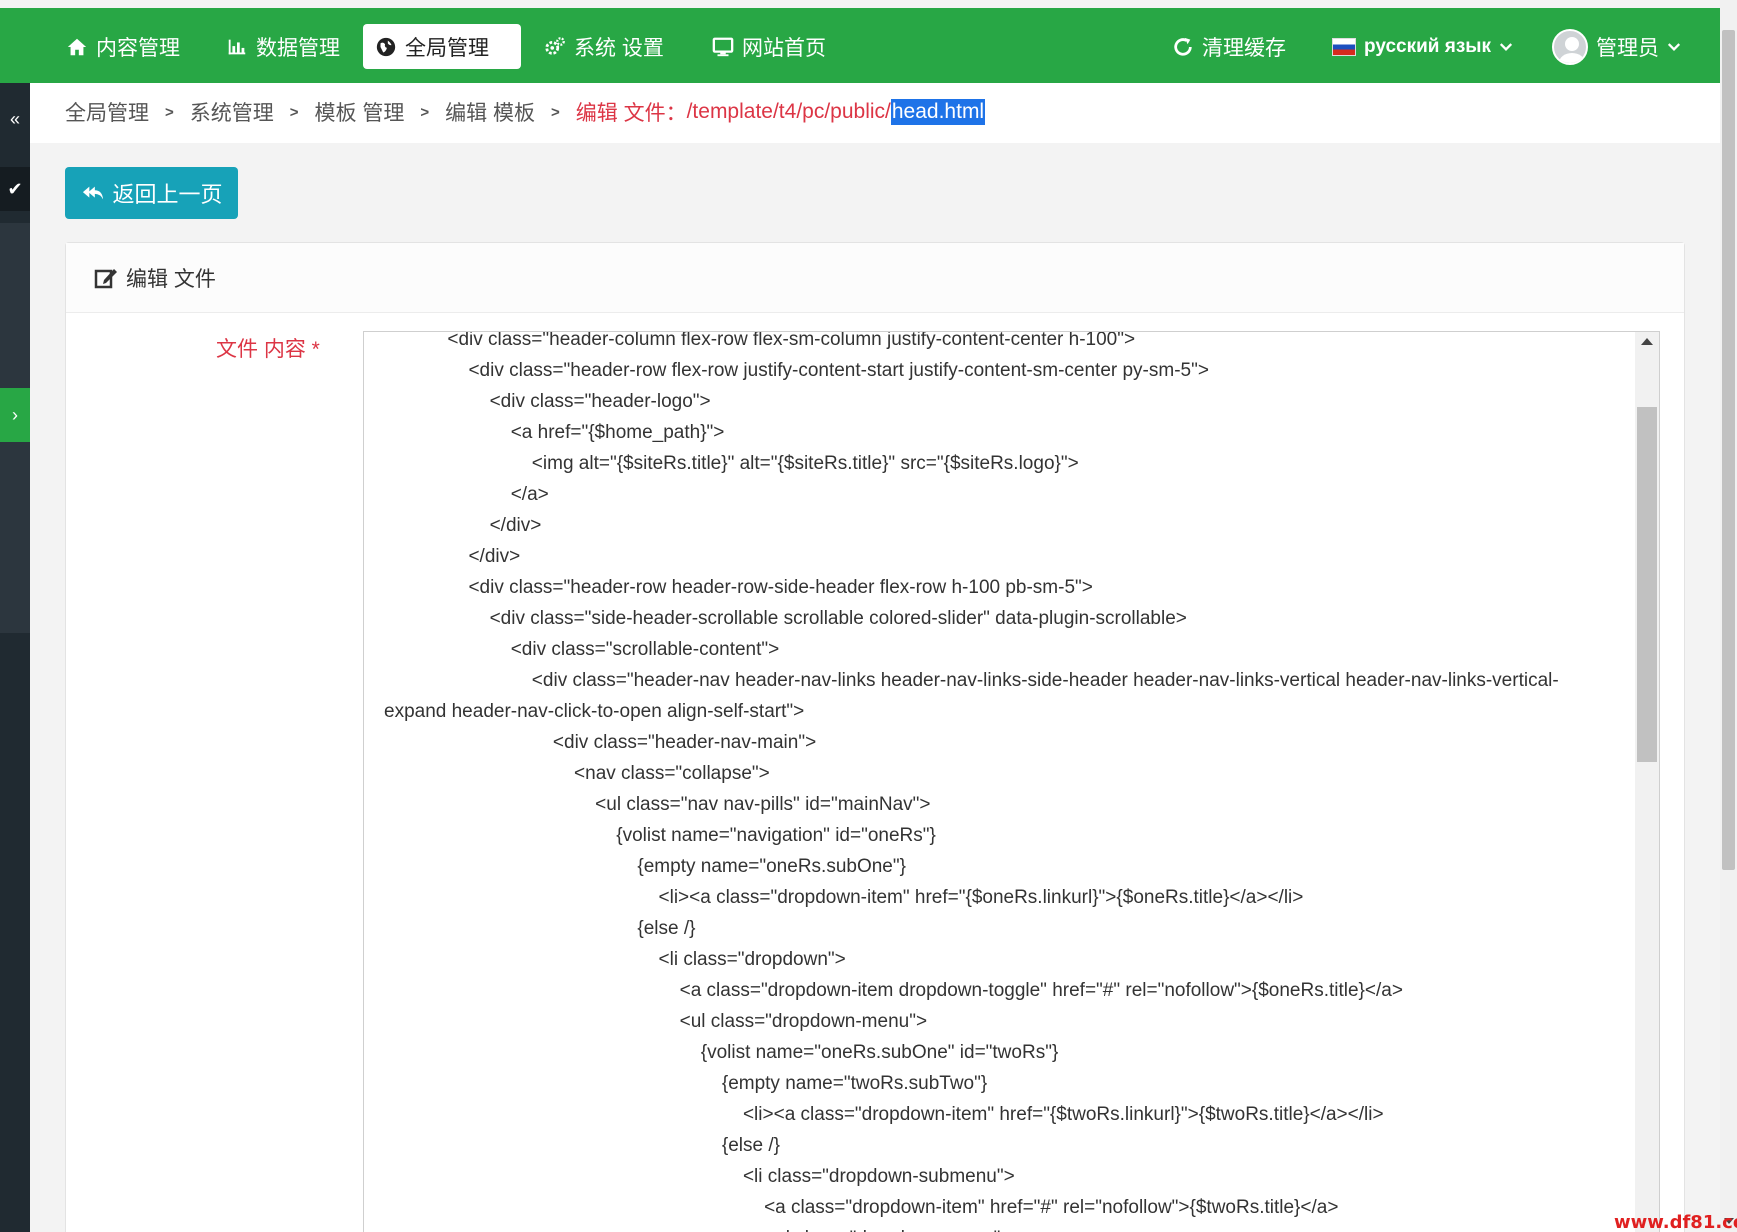 The image size is (1737, 1232). I want to click on globe-icon, so click(386, 46).